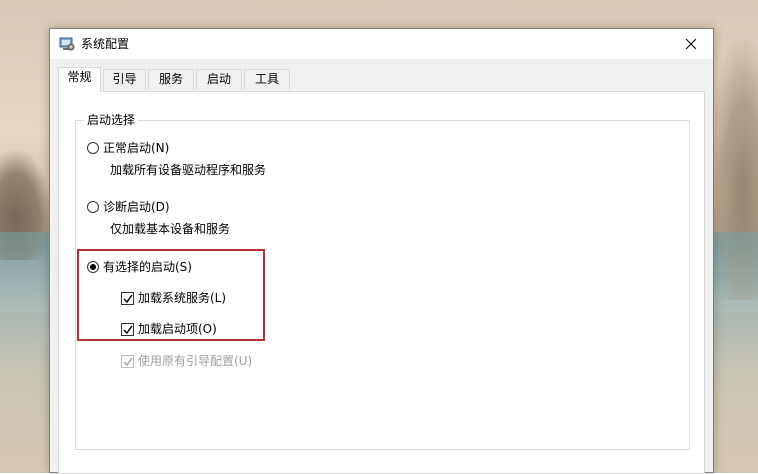  Describe the element at coordinates (124, 79) in the screenshot. I see `tab-boot: 引导` at that location.